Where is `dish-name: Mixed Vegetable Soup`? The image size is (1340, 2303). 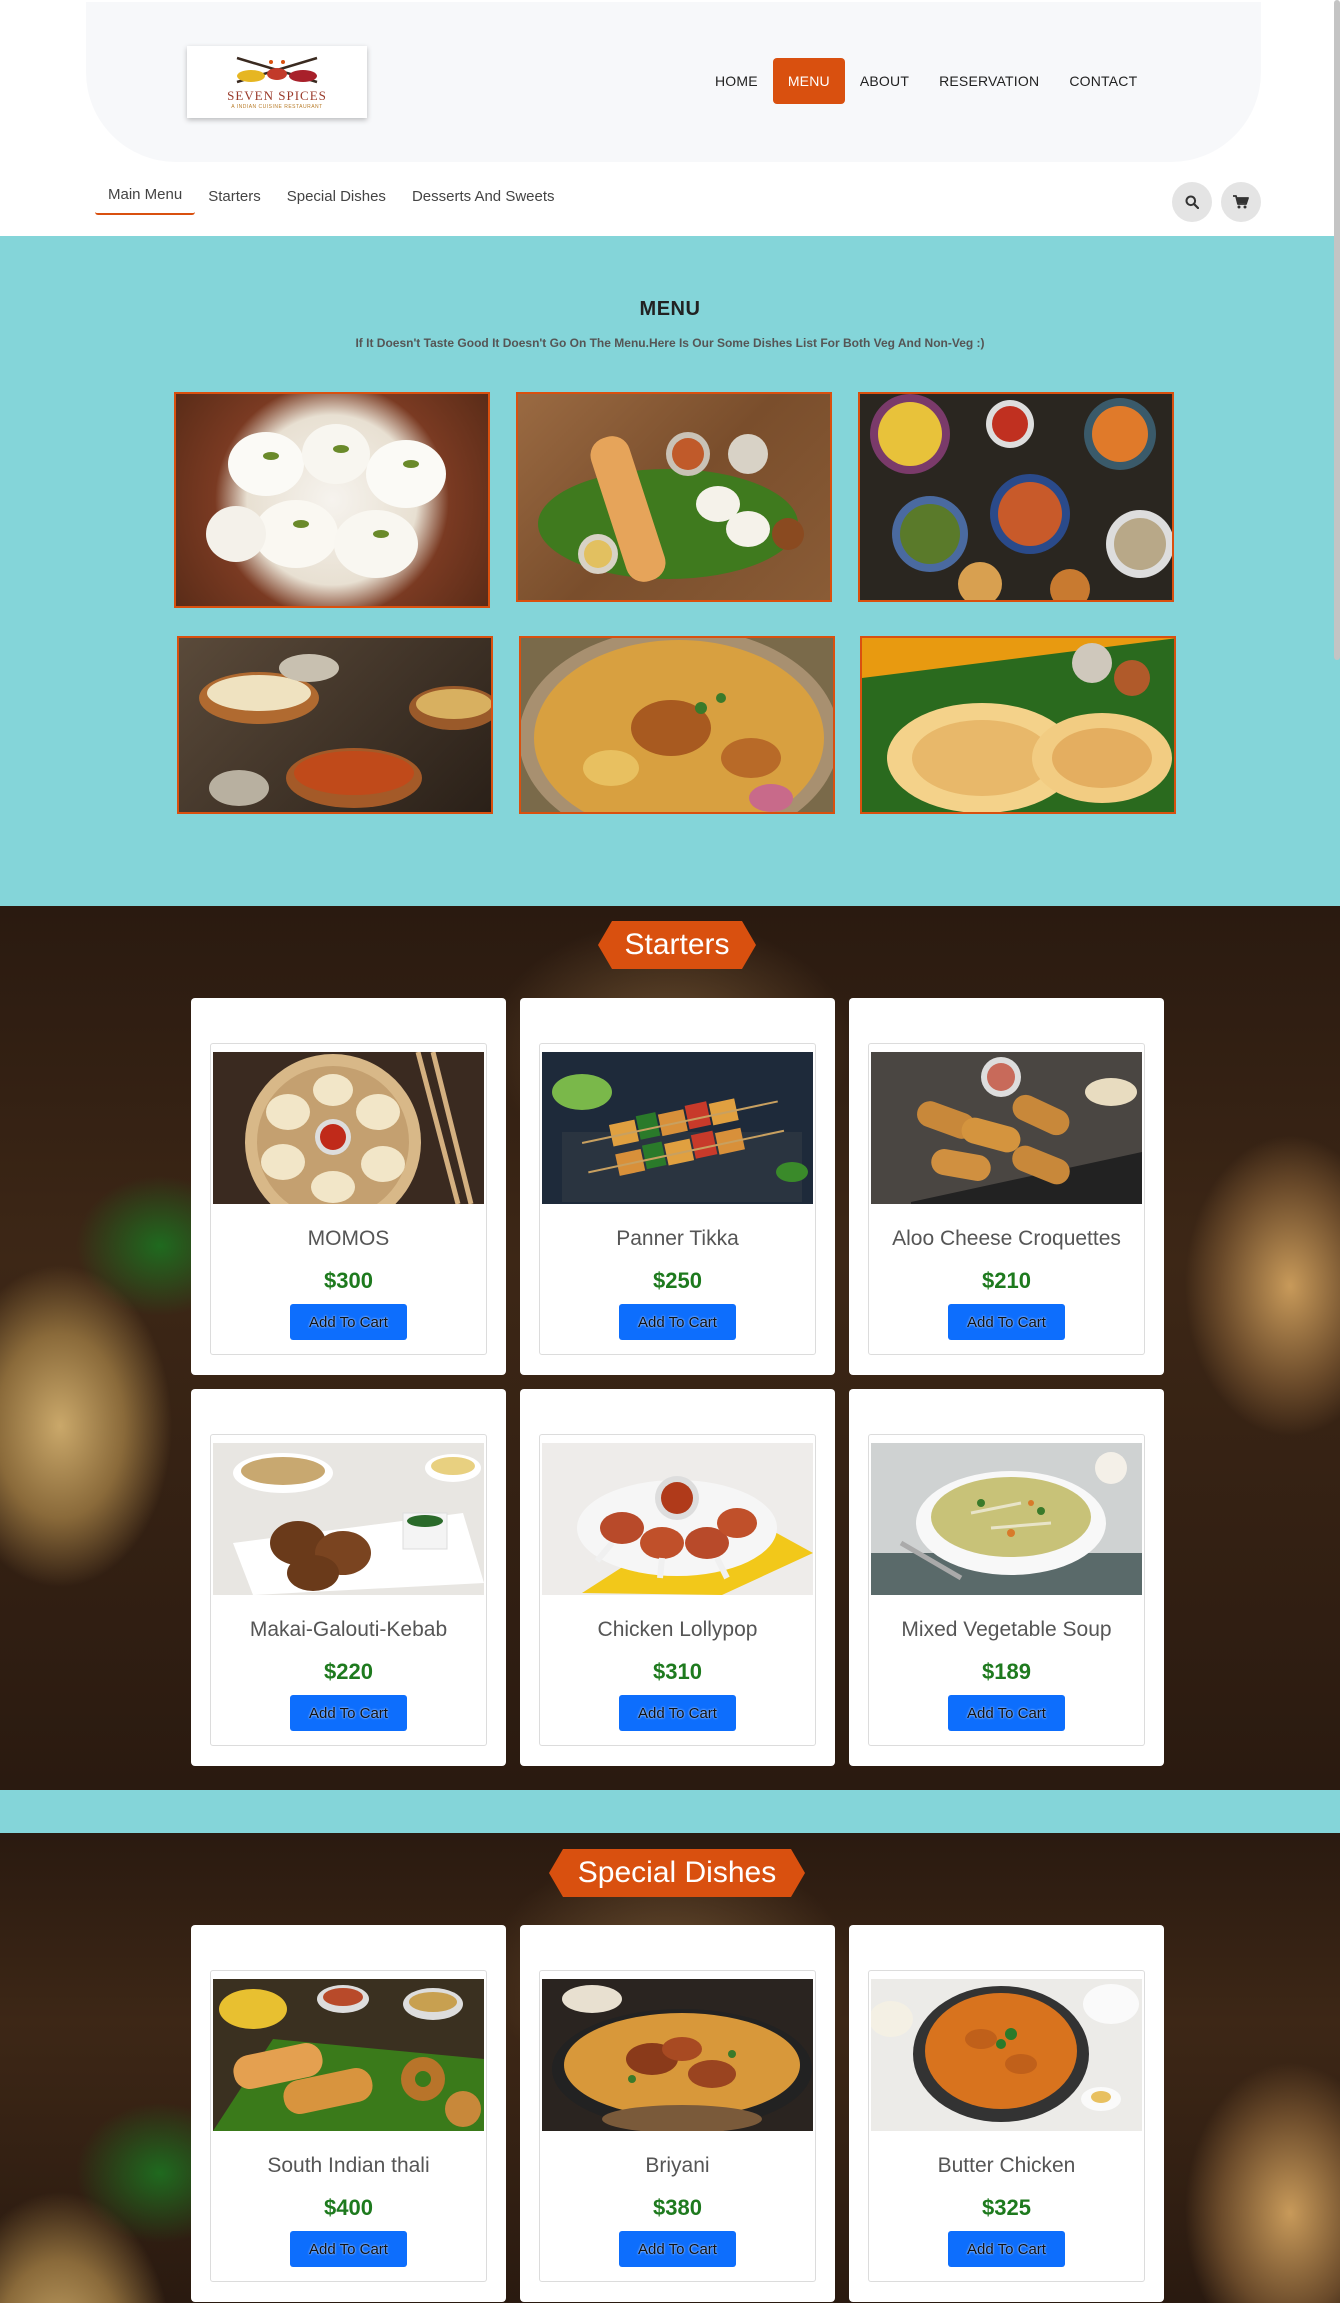
dish-name: Mixed Vegetable Soup is located at coordinates (1006, 1629).